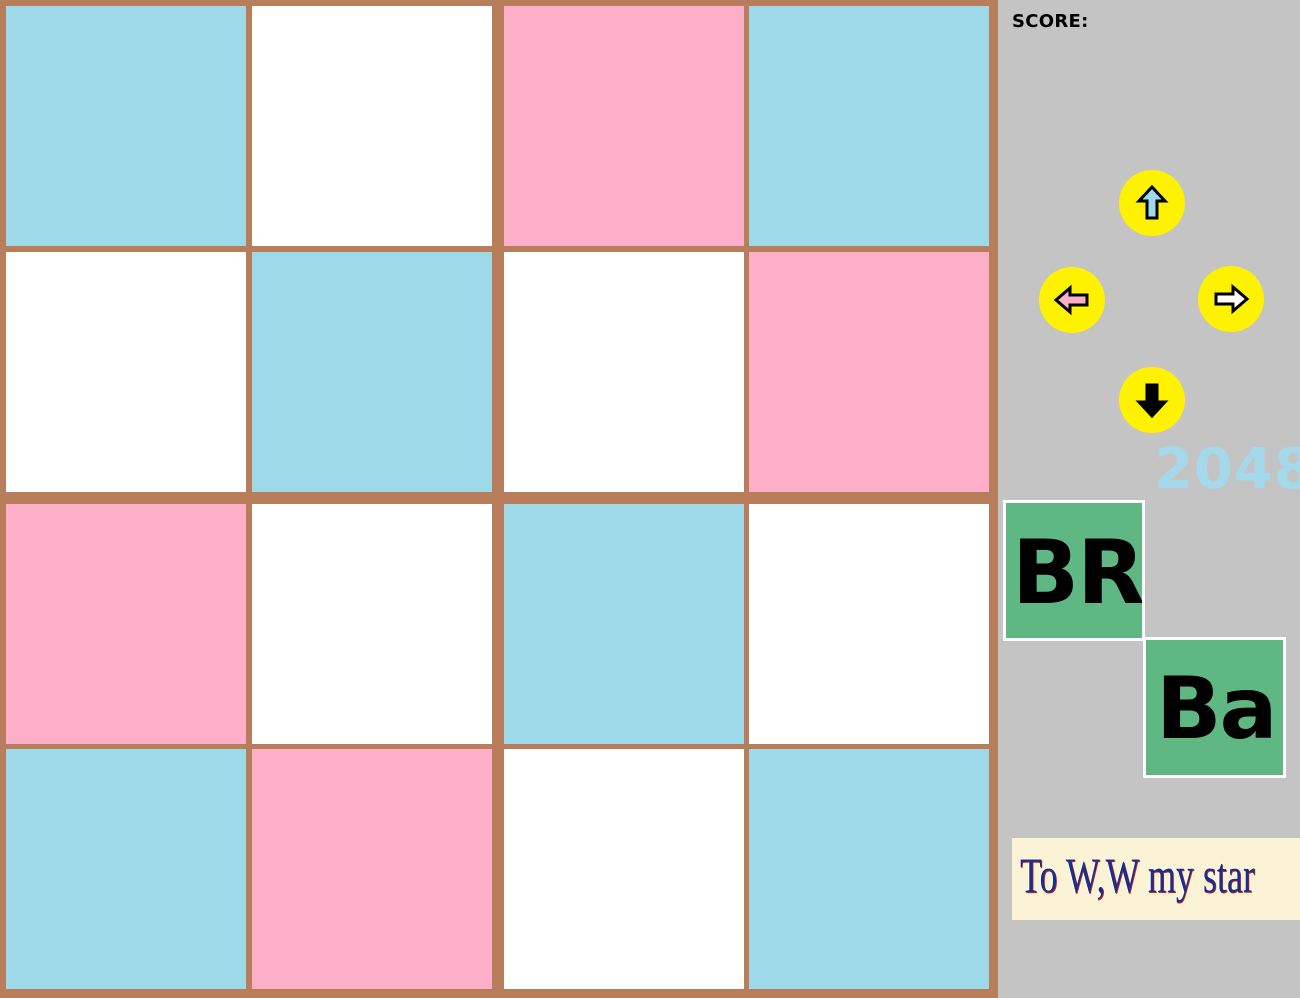  I want to click on score-label: SCORE:, so click(1050, 21).